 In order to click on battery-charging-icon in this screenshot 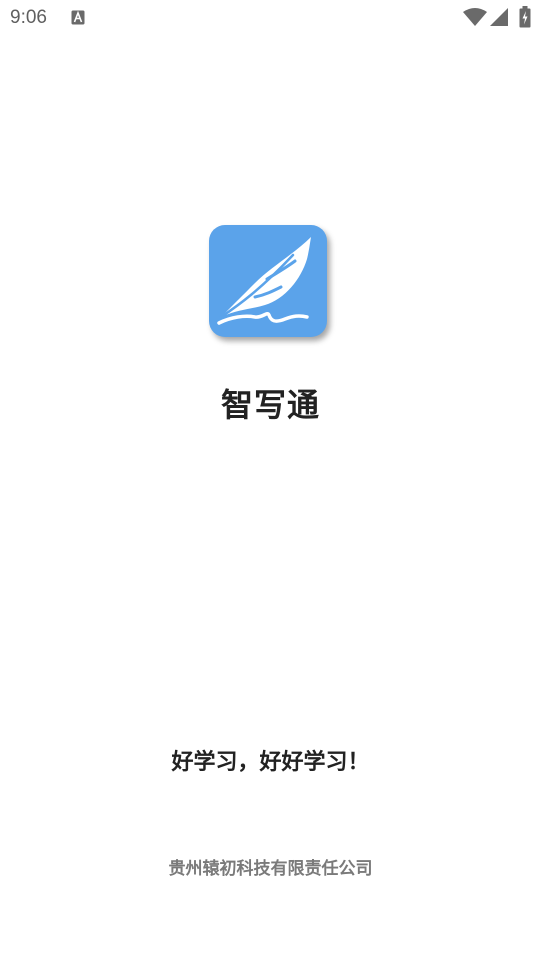, I will do `click(525, 17)`.